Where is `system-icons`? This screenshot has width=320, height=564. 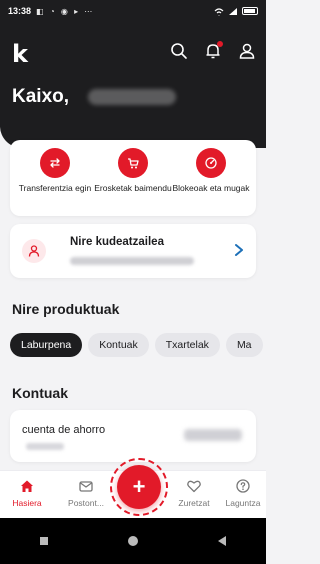
system-icons is located at coordinates (236, 11).